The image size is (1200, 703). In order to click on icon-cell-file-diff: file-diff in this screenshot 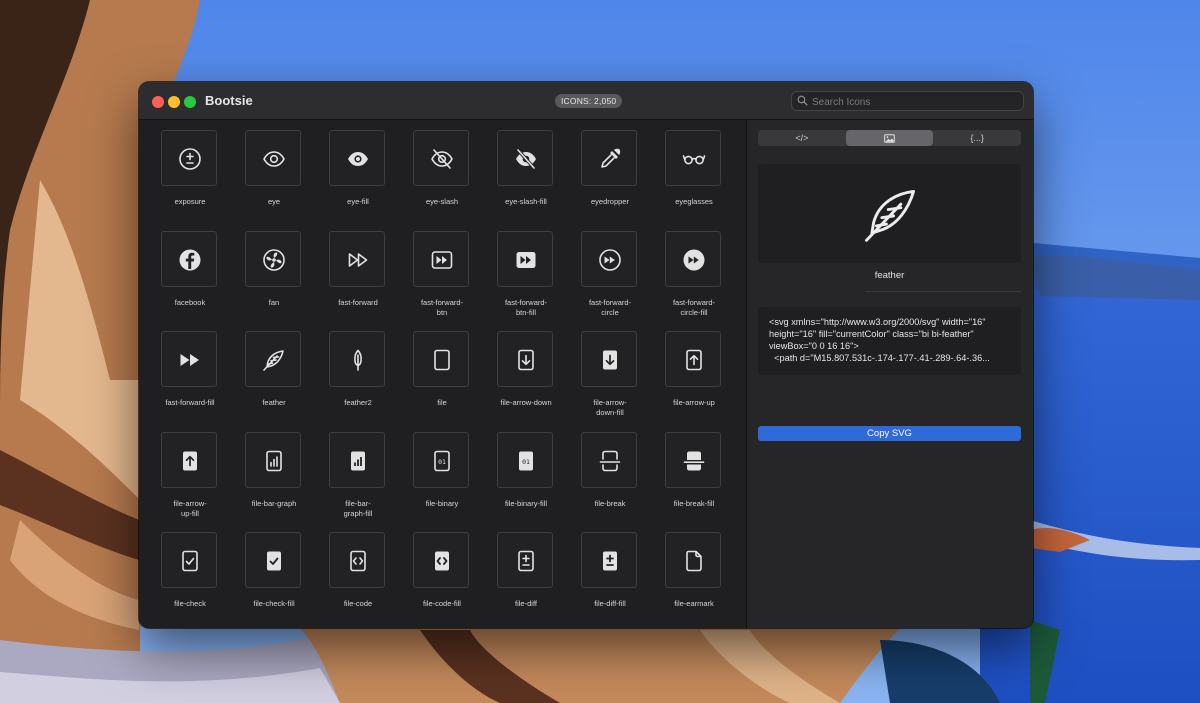, I will do `click(526, 580)`.